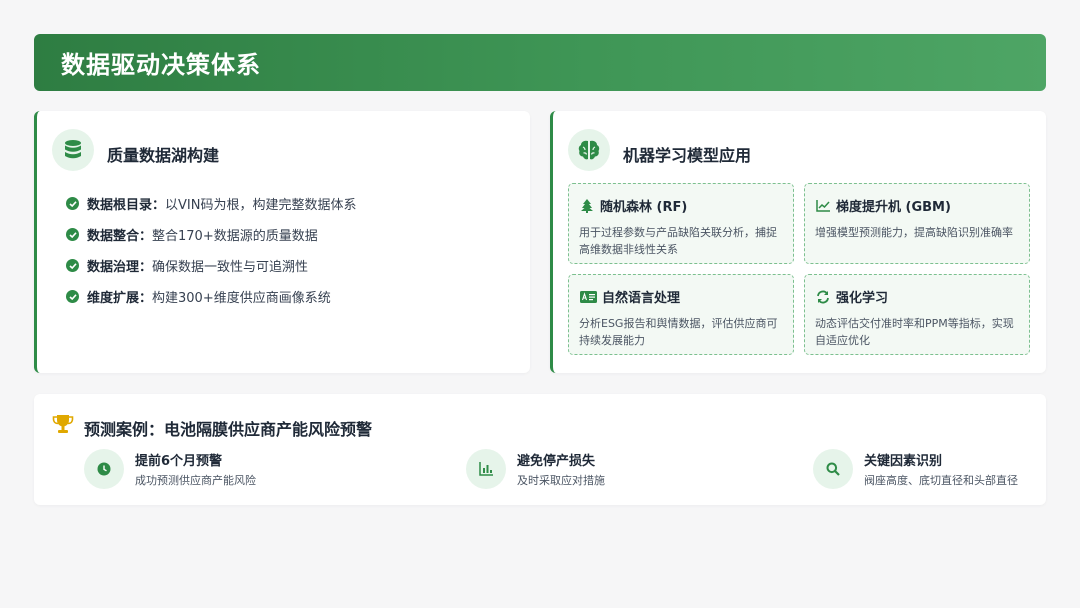 This screenshot has width=1080, height=608. What do you see at coordinates (823, 297) in the screenshot?
I see `sync-icon` at bounding box center [823, 297].